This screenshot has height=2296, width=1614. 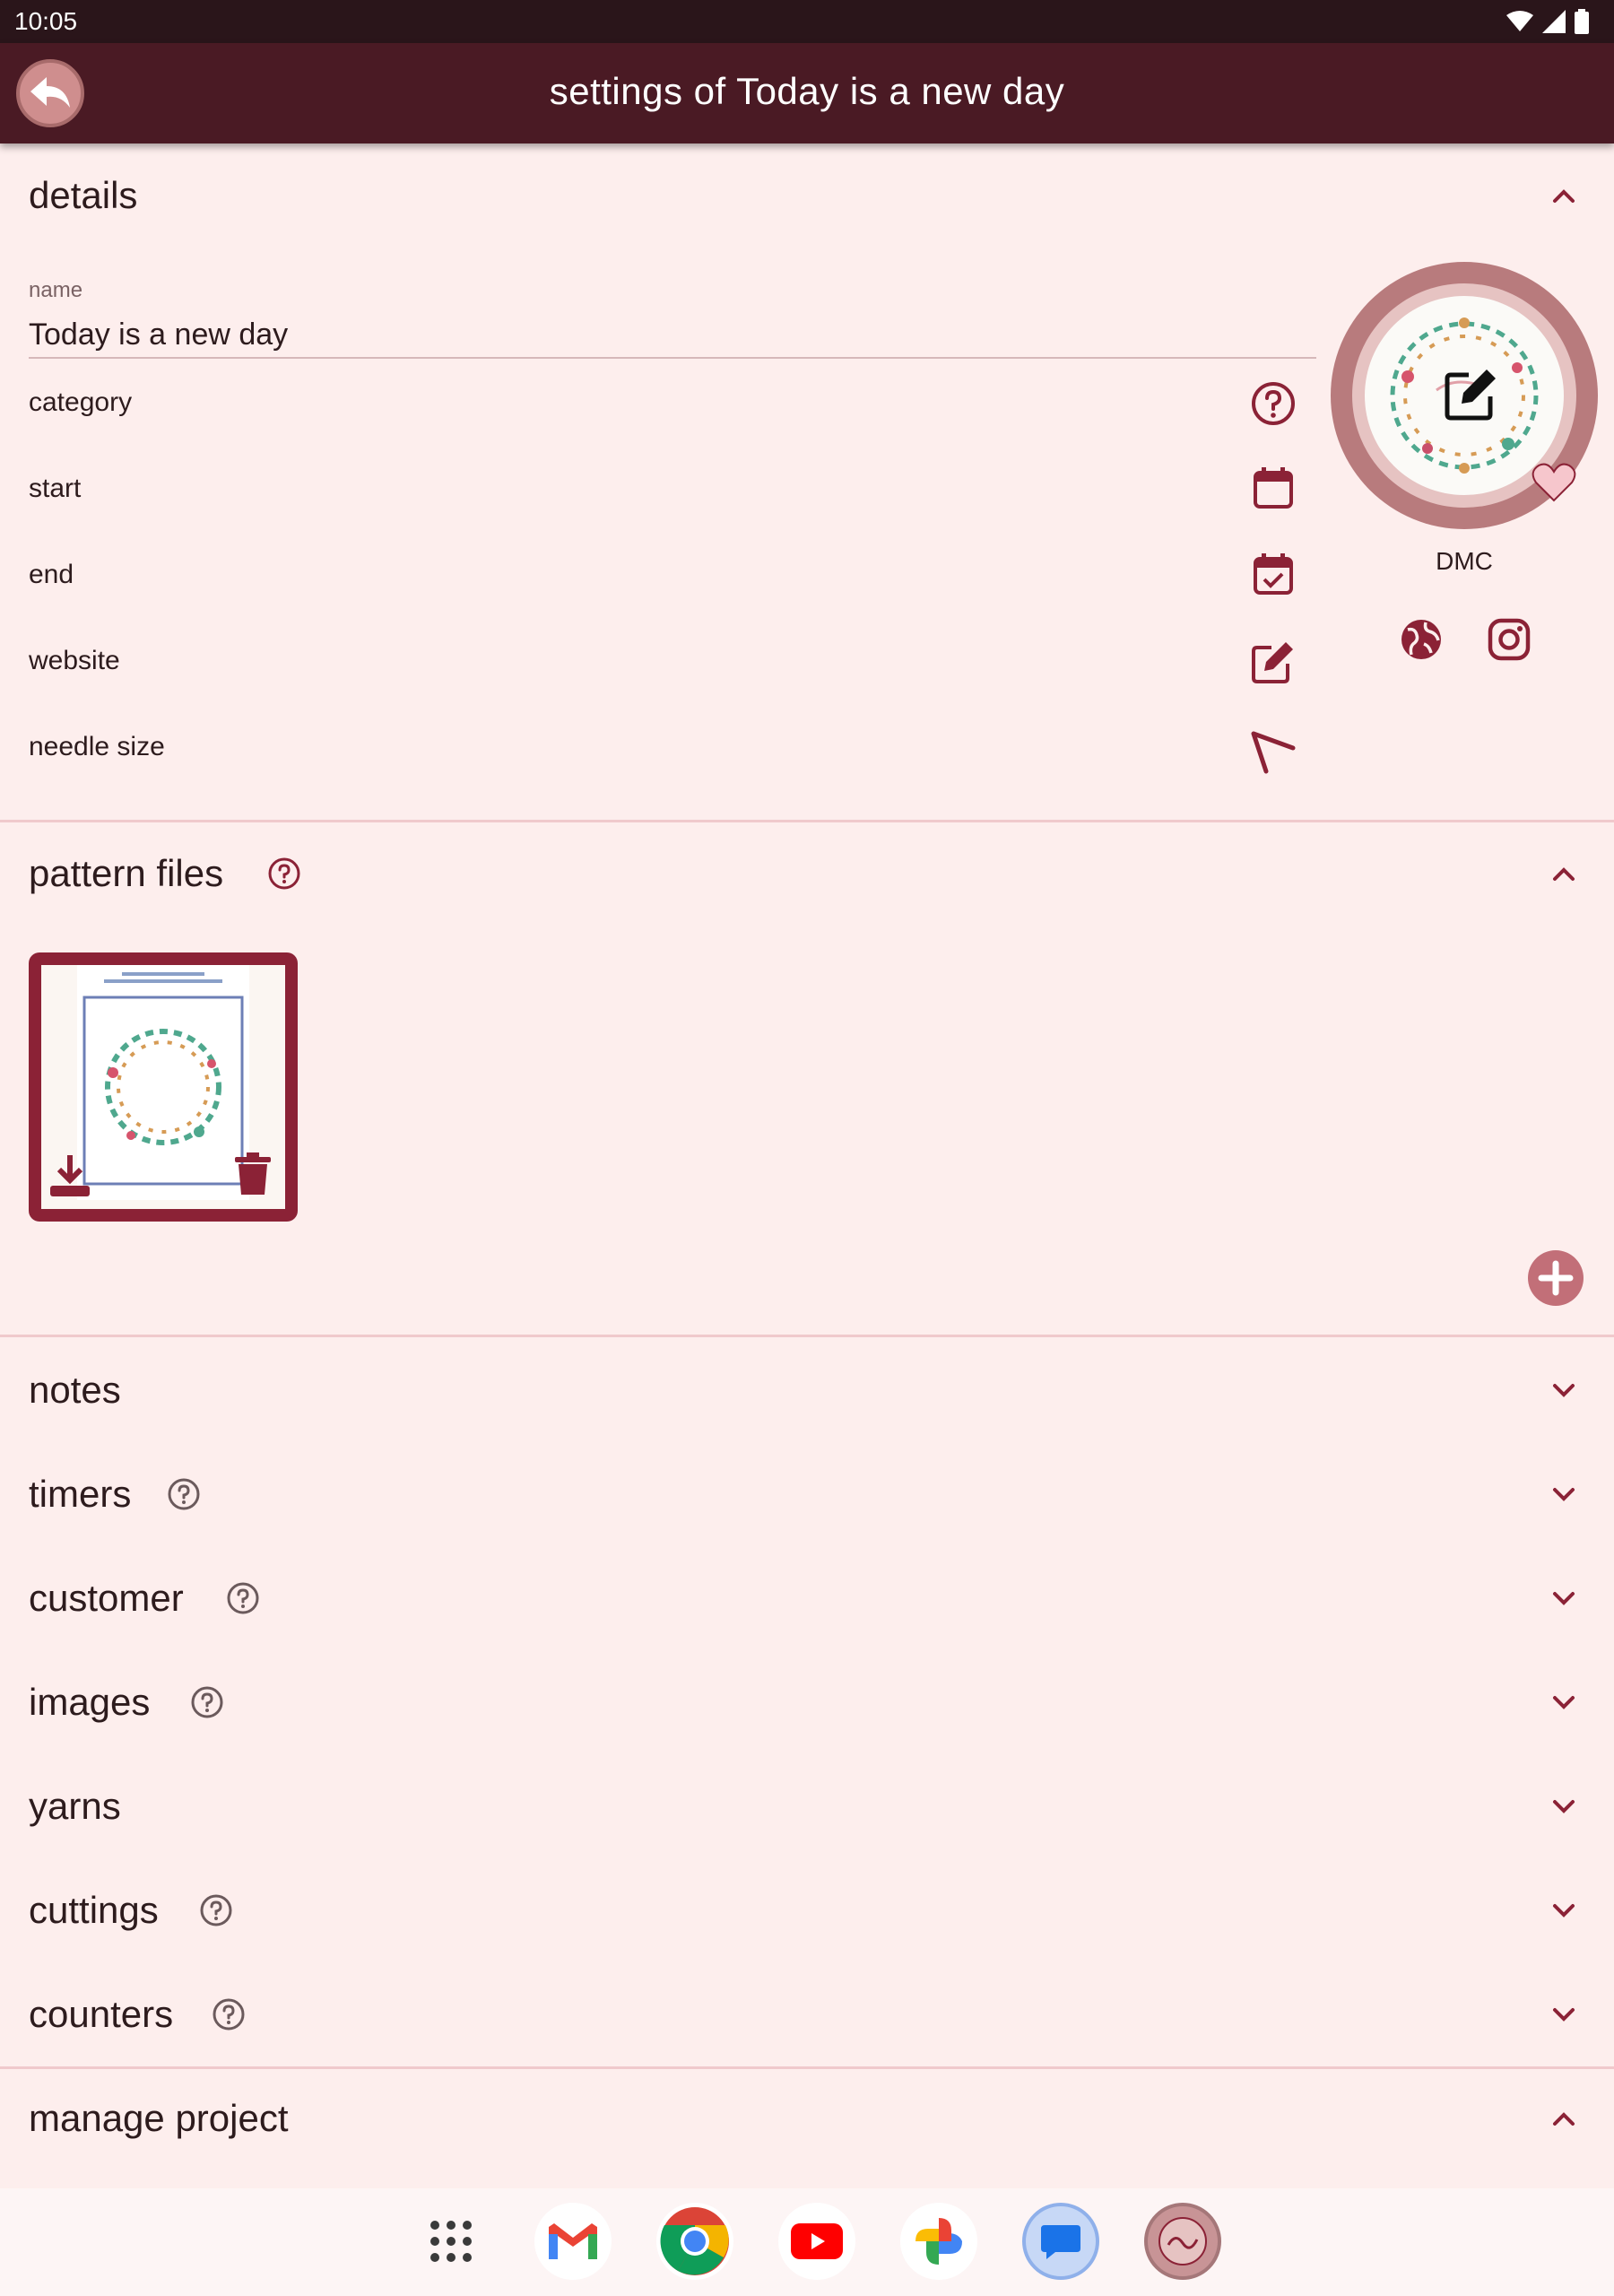 I want to click on globe-icon, so click(x=1421, y=639).